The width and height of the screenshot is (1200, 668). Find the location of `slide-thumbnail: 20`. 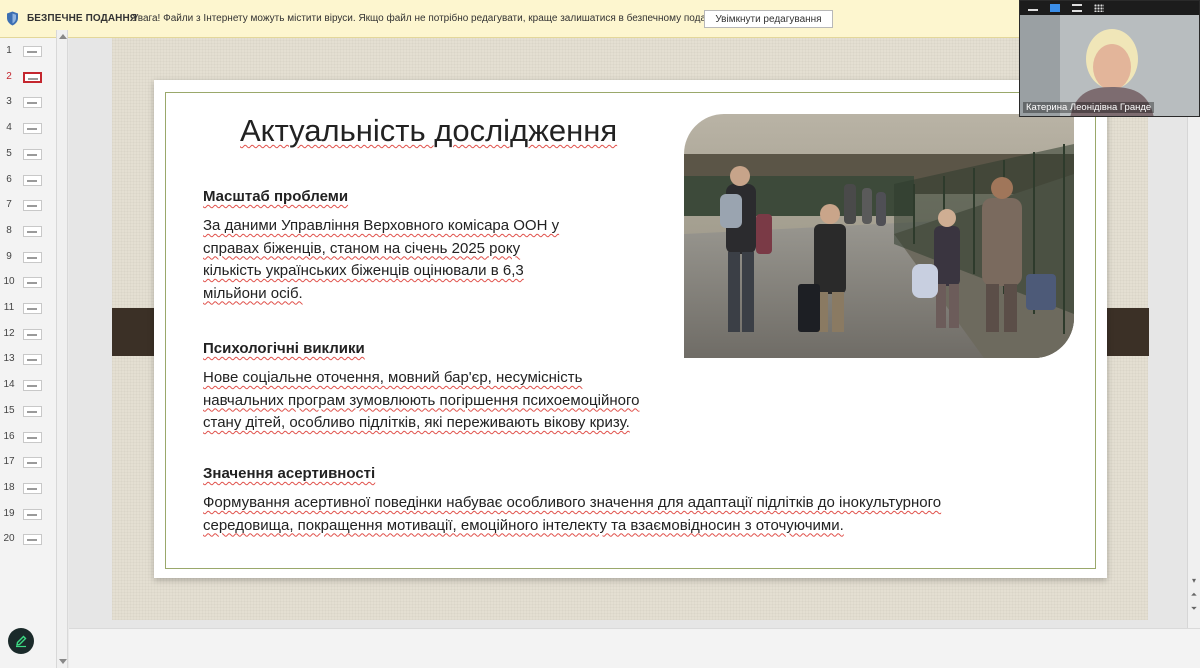

slide-thumbnail: 20 is located at coordinates (28, 539).